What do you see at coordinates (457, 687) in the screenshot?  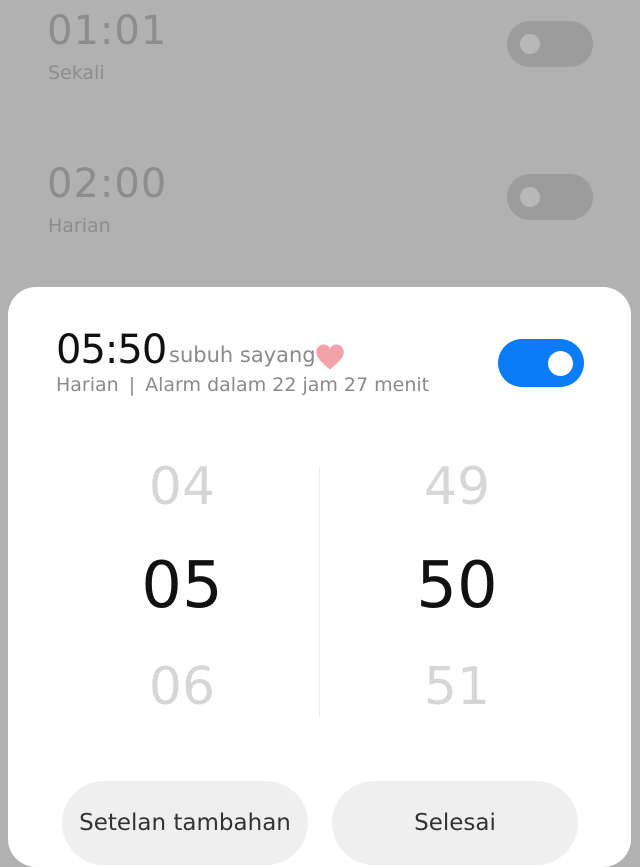 I see `minute-next: 51` at bounding box center [457, 687].